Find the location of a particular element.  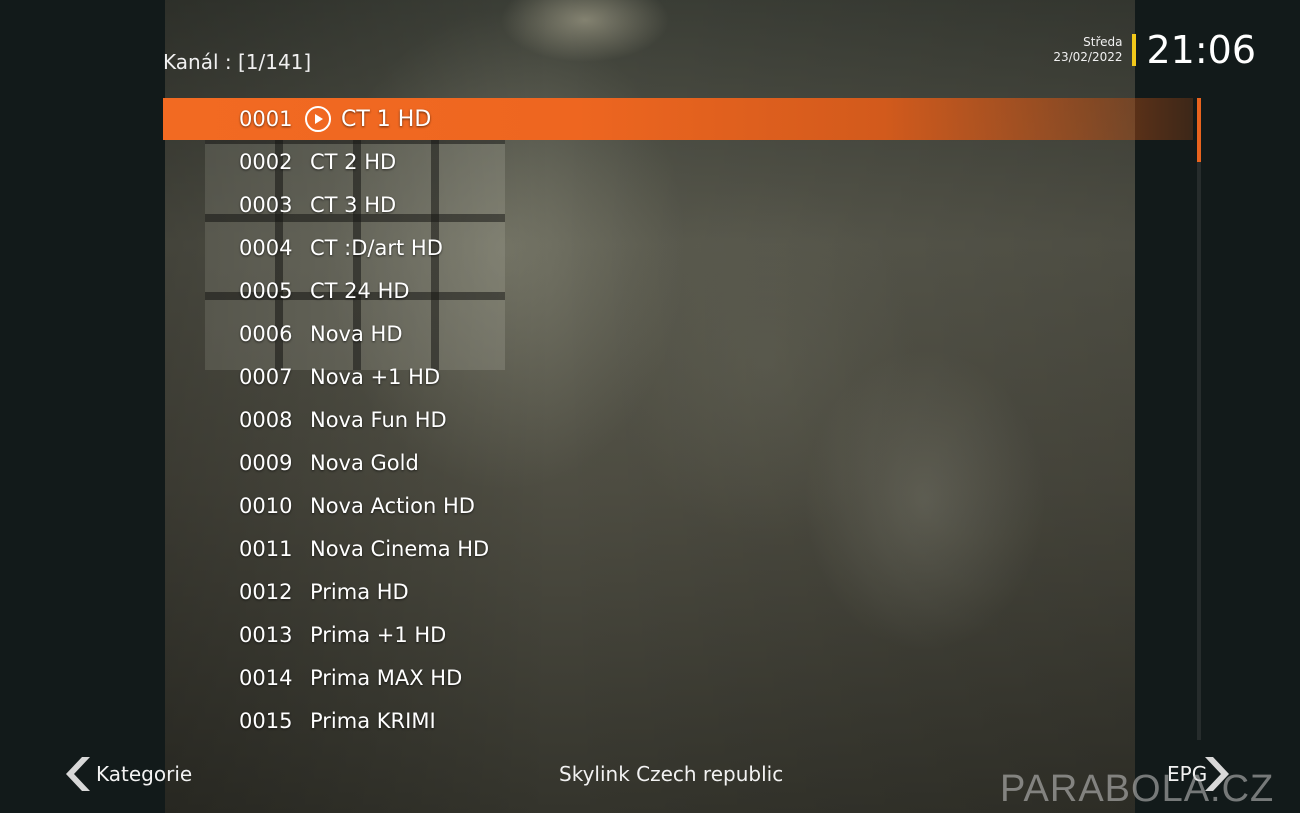

channel-name: Nova Gold is located at coordinates (364, 462).